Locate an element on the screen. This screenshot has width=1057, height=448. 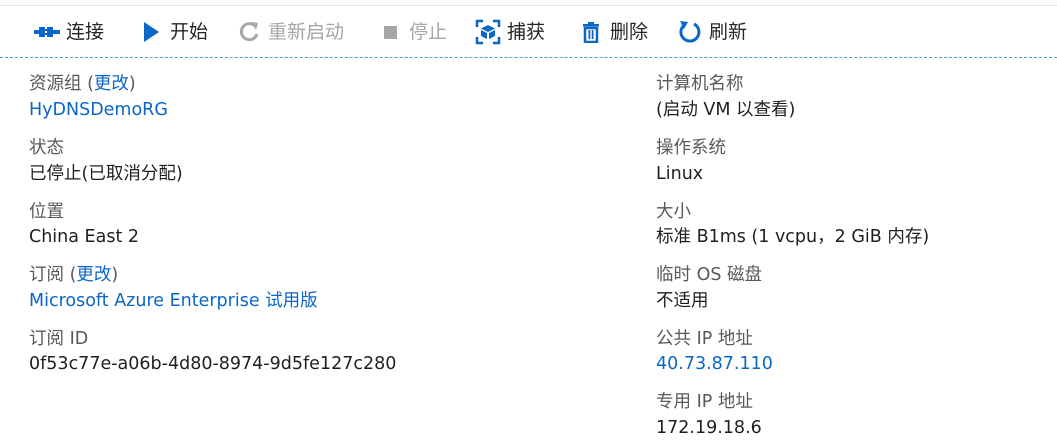
size-label: 大小 is located at coordinates (673, 212).